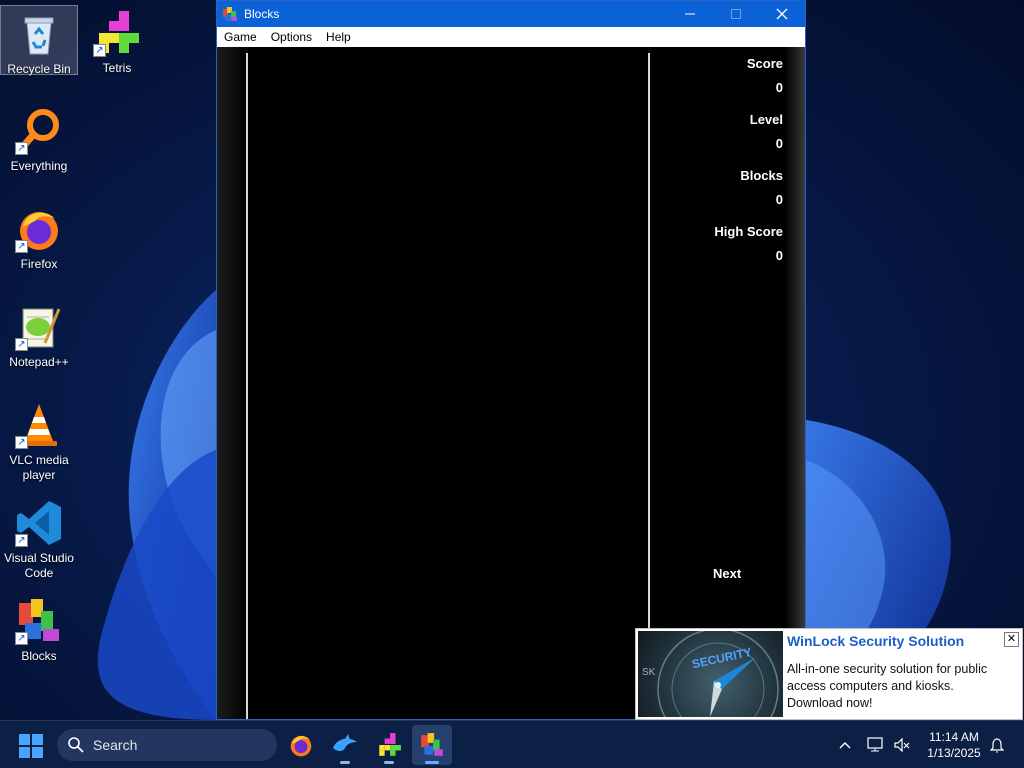  I want to click on bell-icon, so click(997, 745).